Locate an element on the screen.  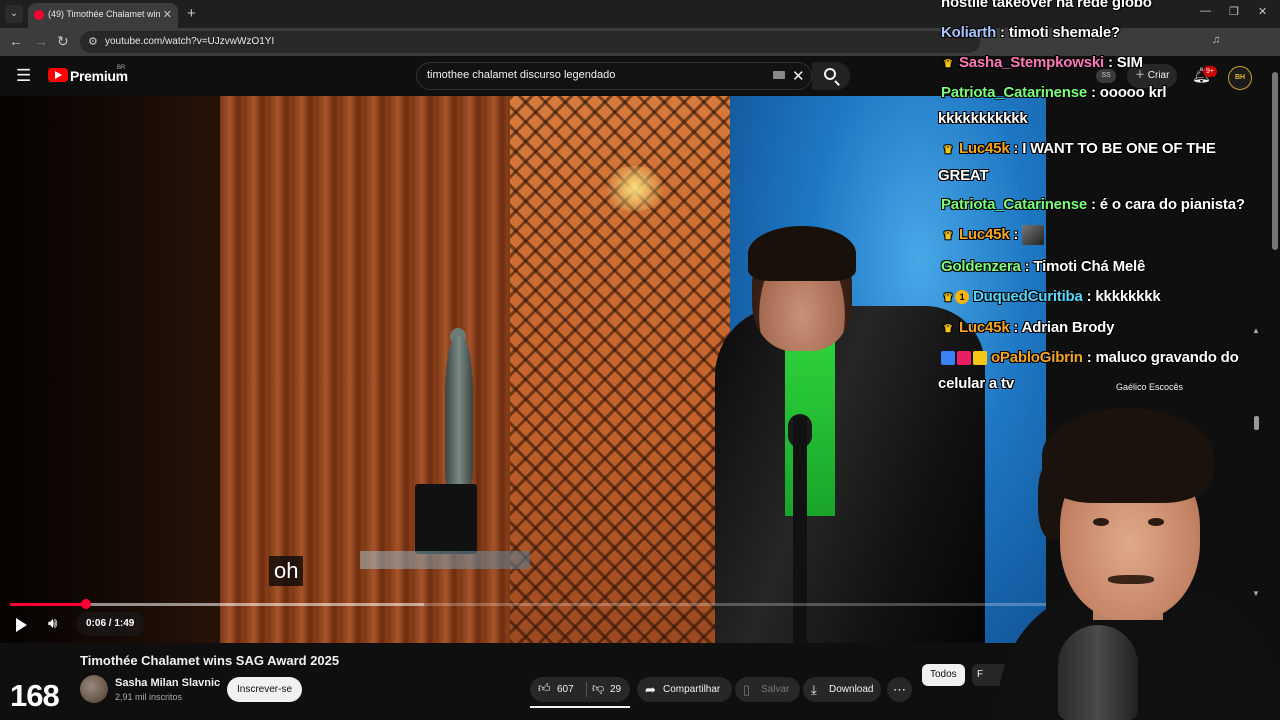
reload-icon: ↻ is located at coordinates (63, 41).